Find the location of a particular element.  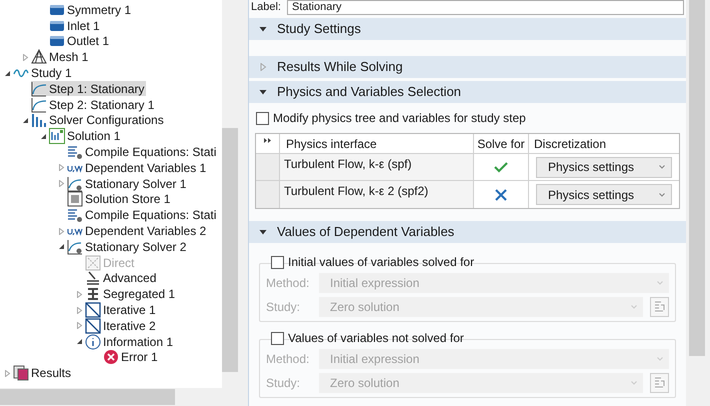

tree-item: Iterative 1 is located at coordinates (121, 310).